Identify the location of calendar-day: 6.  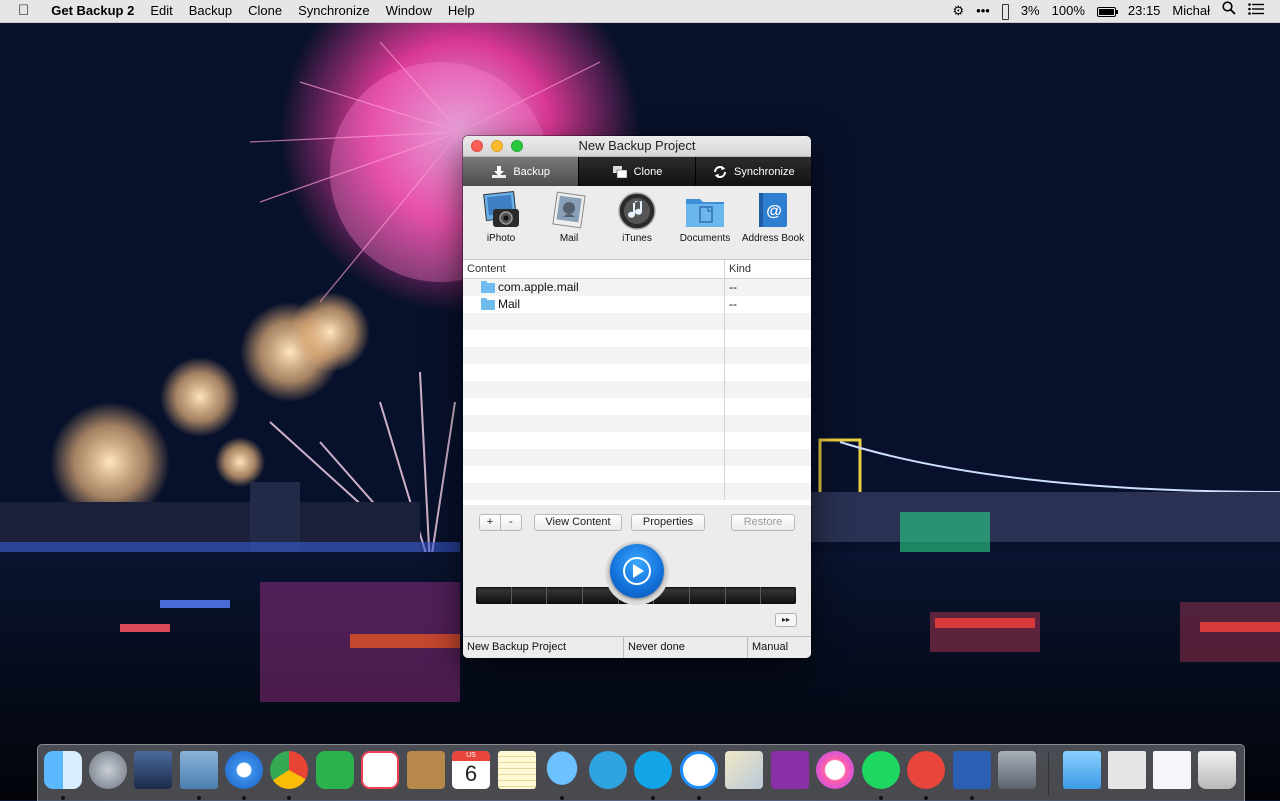
(471, 773).